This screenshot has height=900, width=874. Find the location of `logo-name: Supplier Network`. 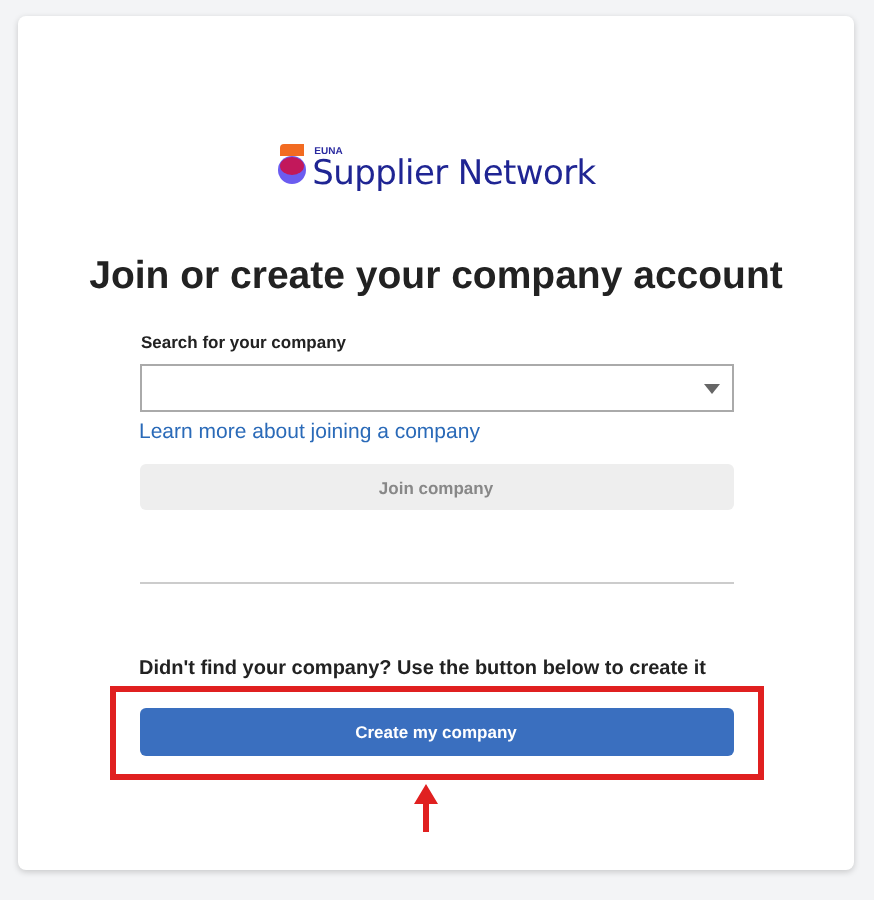

logo-name: Supplier Network is located at coordinates (454, 175).